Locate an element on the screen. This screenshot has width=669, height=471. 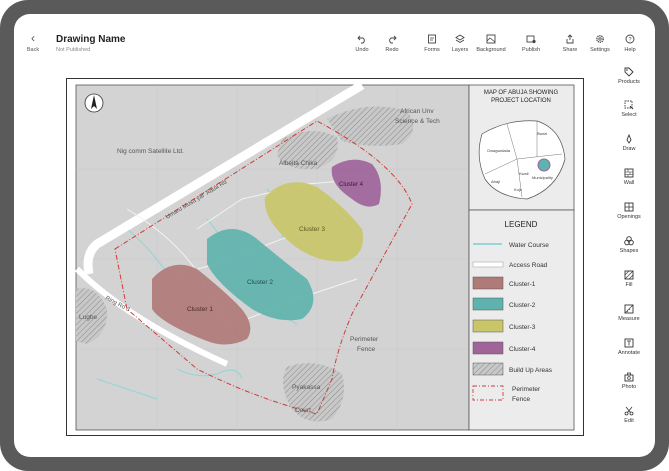
label-pyakassa: Pyakassa is located at coordinates (306, 387).